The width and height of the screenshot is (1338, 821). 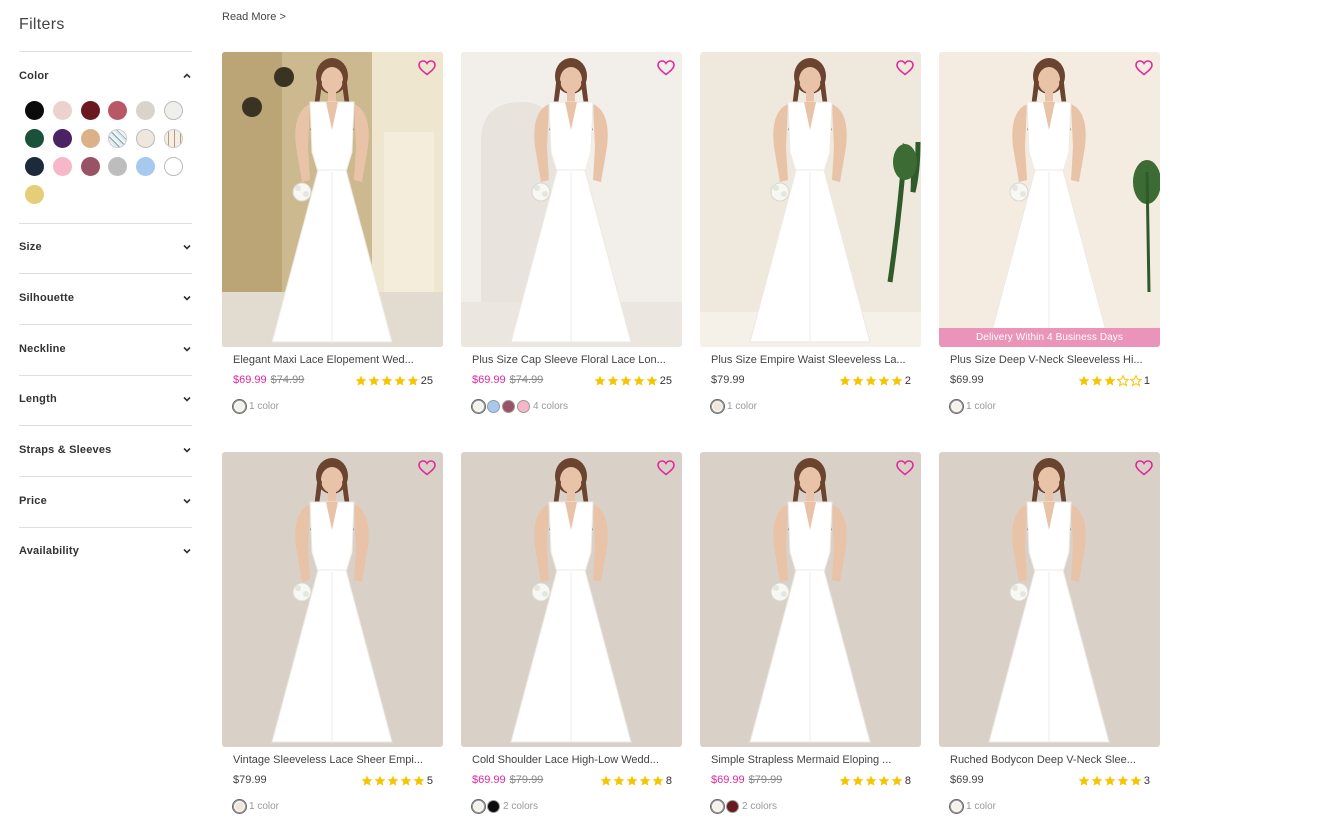 I want to click on filter-section-label: Neckline, so click(x=42, y=349).